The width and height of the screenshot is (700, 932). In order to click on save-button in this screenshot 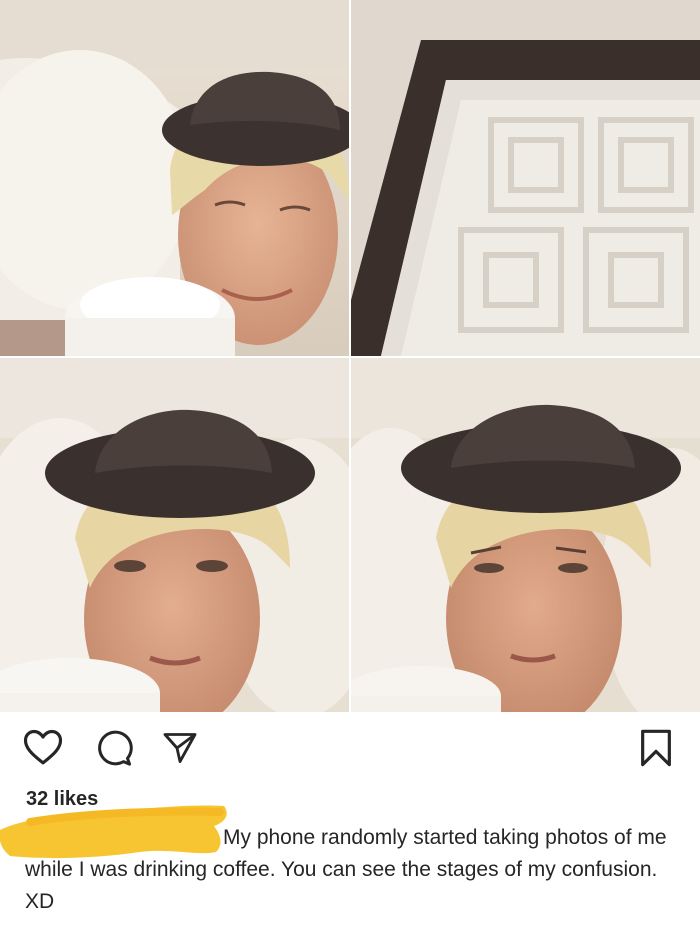, I will do `click(656, 748)`.